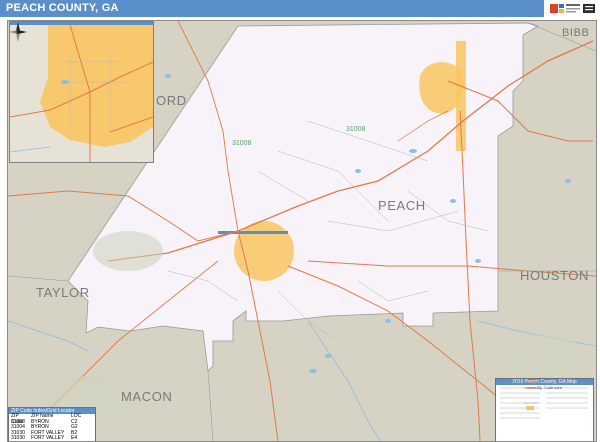  I want to click on market-maps-logo, so click(573, 8).